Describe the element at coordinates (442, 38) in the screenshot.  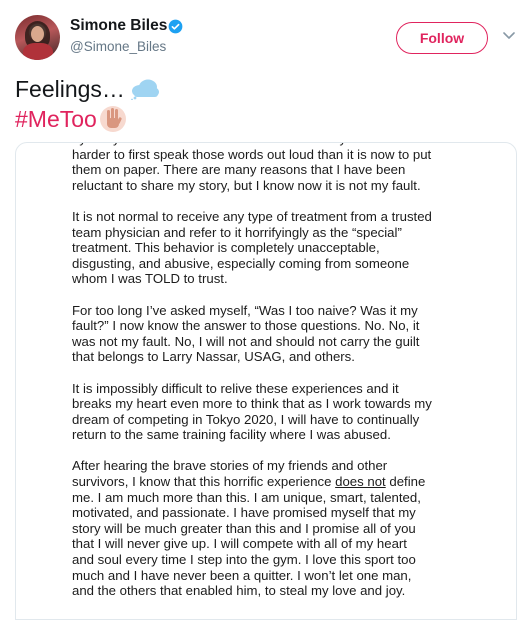
I see `follow-button: Follow` at that location.